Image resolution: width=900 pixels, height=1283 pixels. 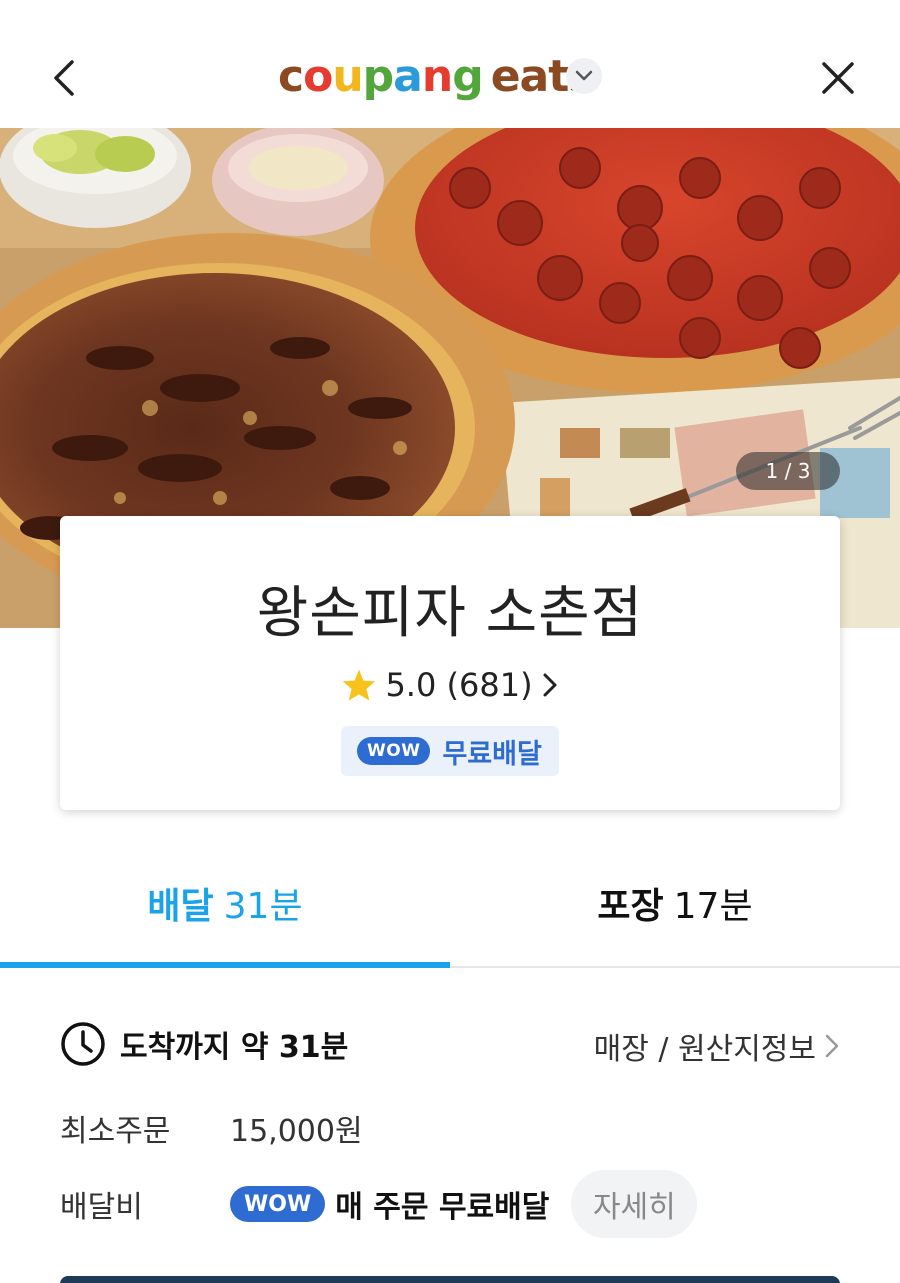 I want to click on rating-value: 5.0 (681), so click(x=459, y=685).